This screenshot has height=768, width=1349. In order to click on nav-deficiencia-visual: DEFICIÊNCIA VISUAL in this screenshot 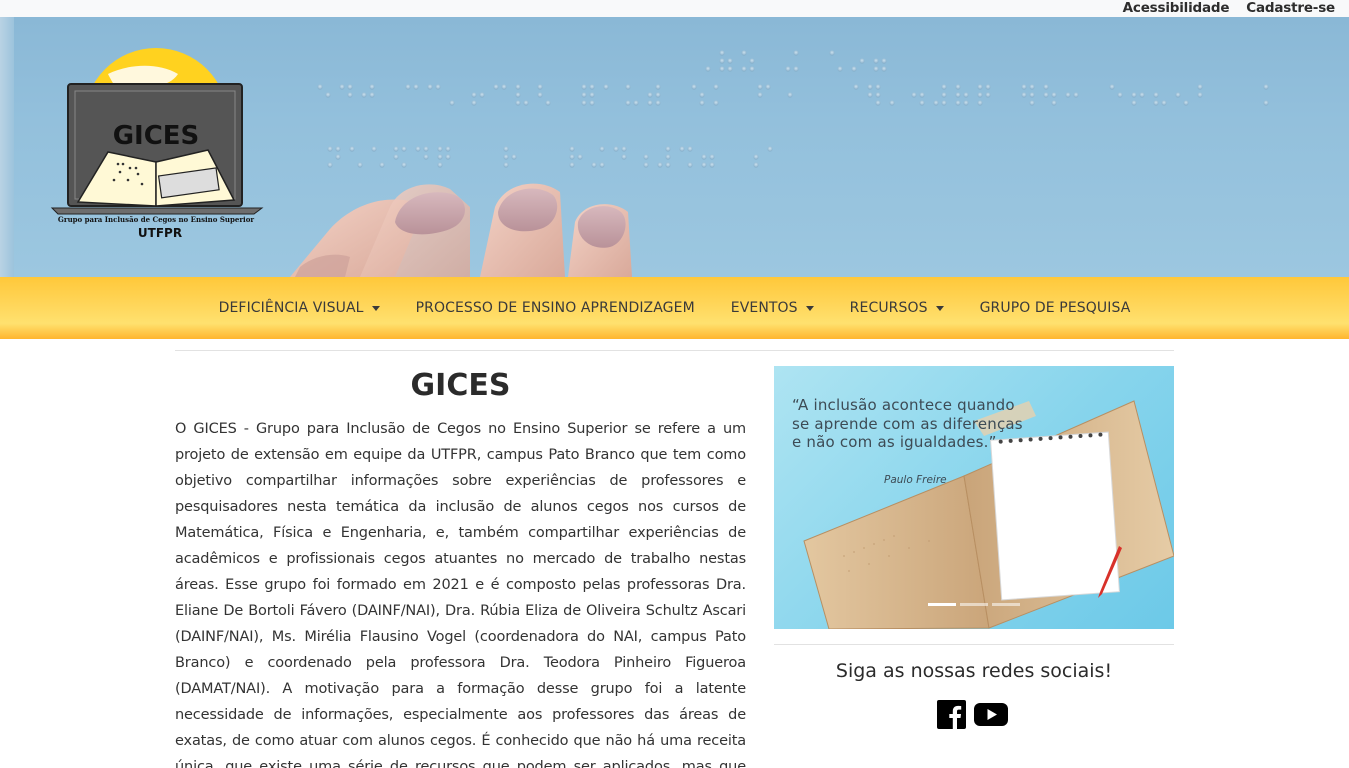, I will do `click(299, 308)`.